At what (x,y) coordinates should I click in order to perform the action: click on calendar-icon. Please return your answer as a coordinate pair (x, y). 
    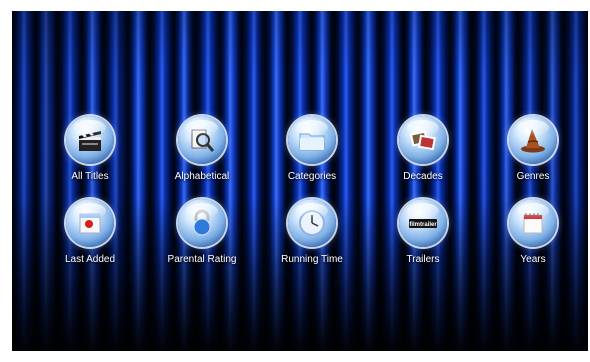
    Looking at the image, I should click on (533, 223).